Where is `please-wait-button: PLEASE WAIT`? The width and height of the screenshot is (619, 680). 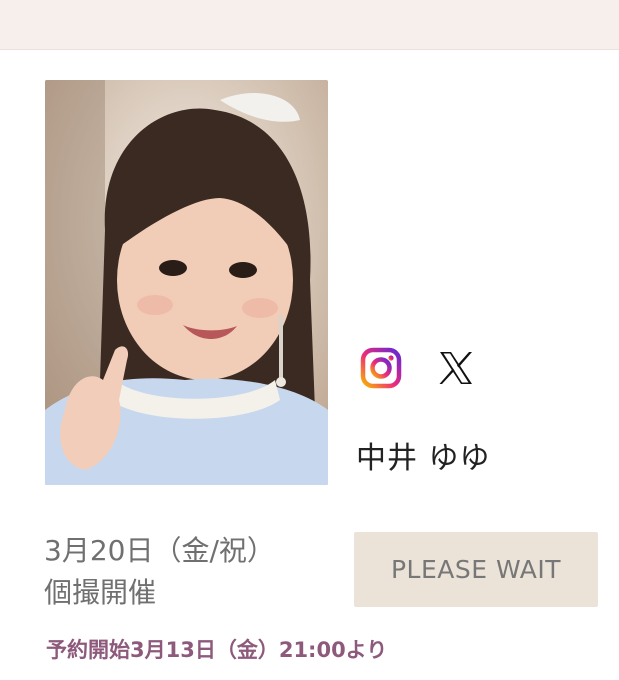
please-wait-button: PLEASE WAIT is located at coordinates (476, 569).